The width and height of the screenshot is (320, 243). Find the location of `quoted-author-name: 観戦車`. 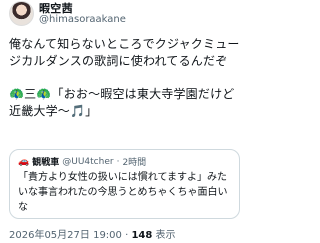

quoted-author-name: 観戦車 is located at coordinates (46, 163).